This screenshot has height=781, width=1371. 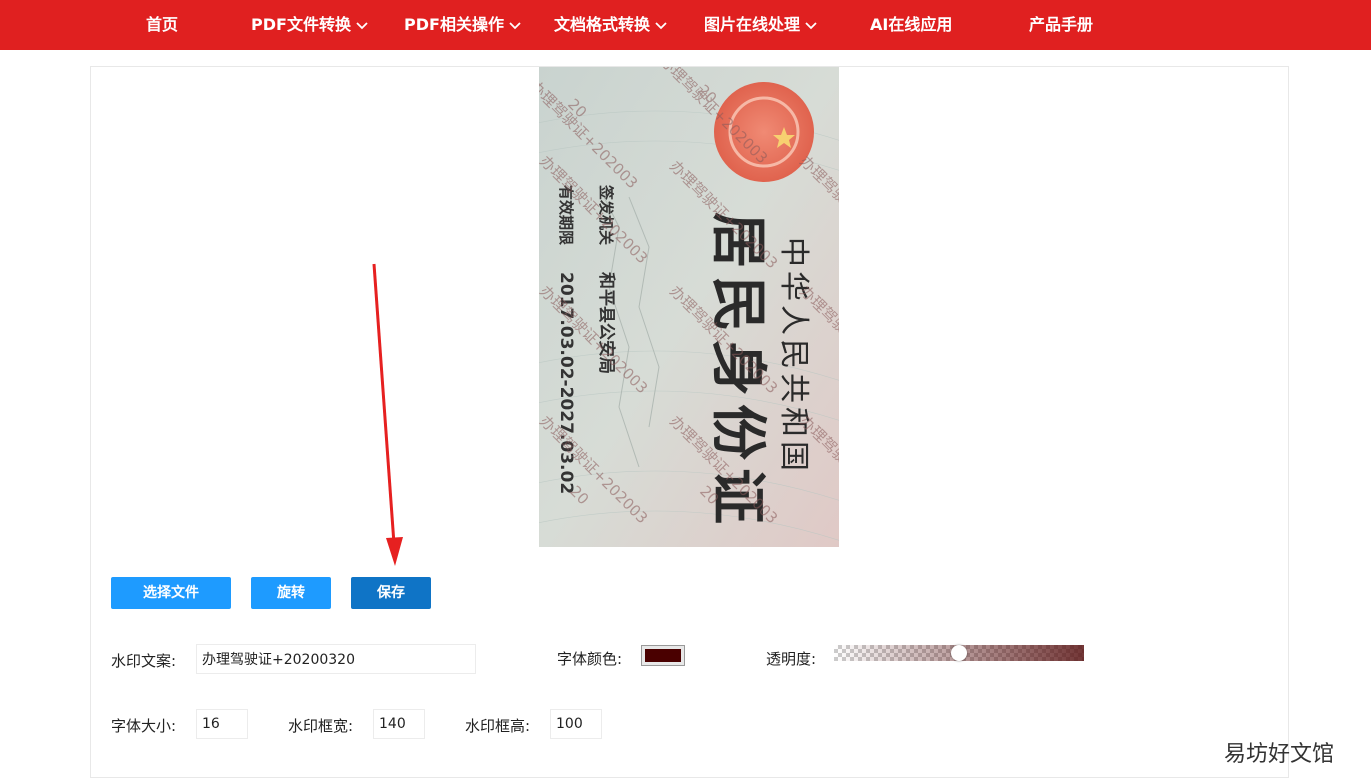 I want to click on font-color-swatch, so click(x=663, y=655).